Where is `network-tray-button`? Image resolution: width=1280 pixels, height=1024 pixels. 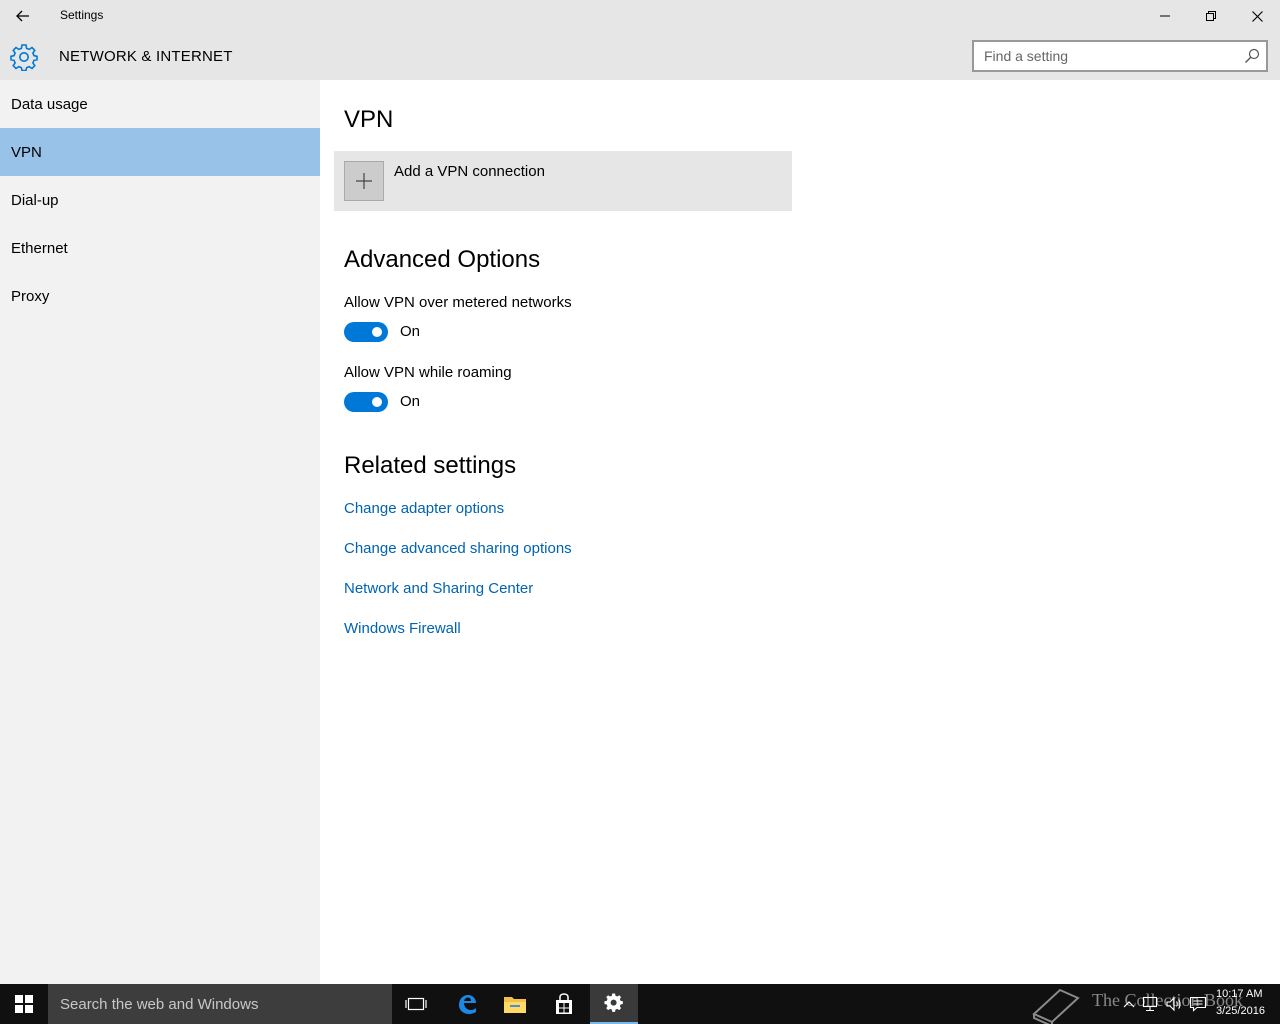 network-tray-button is located at coordinates (1151, 1004).